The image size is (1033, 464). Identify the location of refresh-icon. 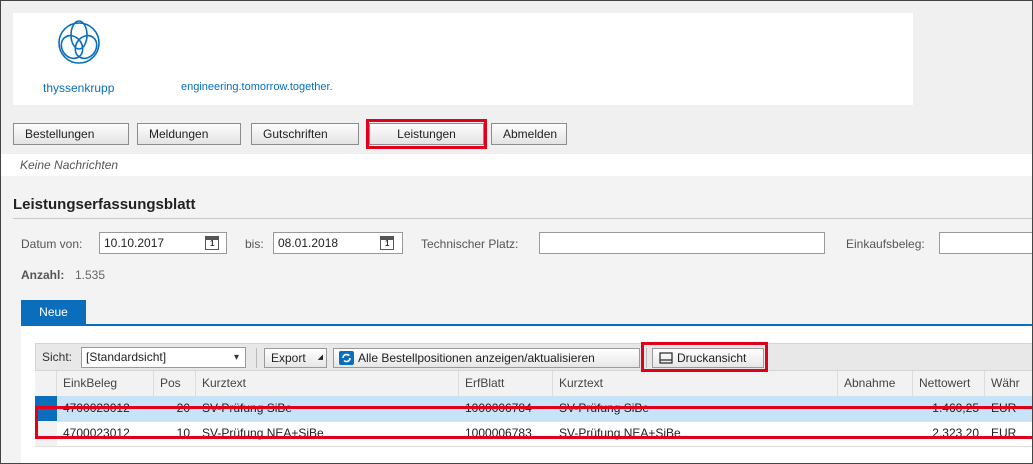
(346, 358).